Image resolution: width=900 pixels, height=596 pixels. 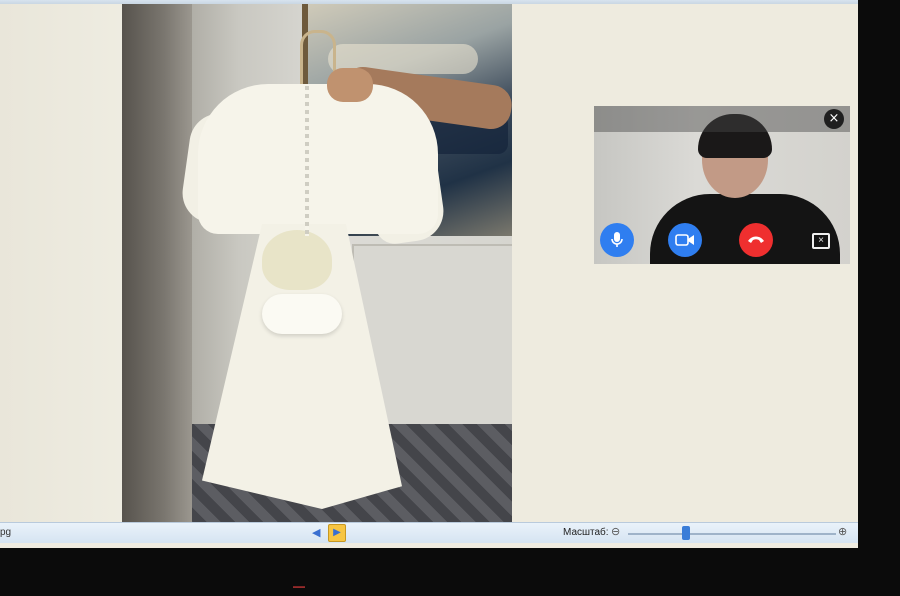 I want to click on previous-image-icon: ◀, so click(x=317, y=533).